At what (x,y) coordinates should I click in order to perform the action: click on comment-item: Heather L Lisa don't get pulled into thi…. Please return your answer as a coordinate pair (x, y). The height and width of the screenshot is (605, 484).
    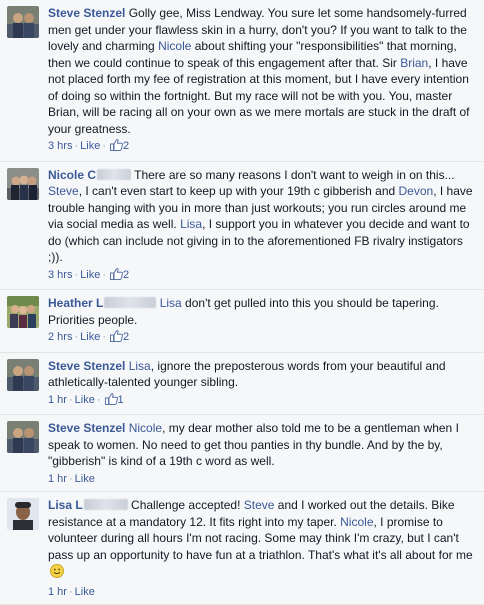
    Looking at the image, I should click on (242, 321).